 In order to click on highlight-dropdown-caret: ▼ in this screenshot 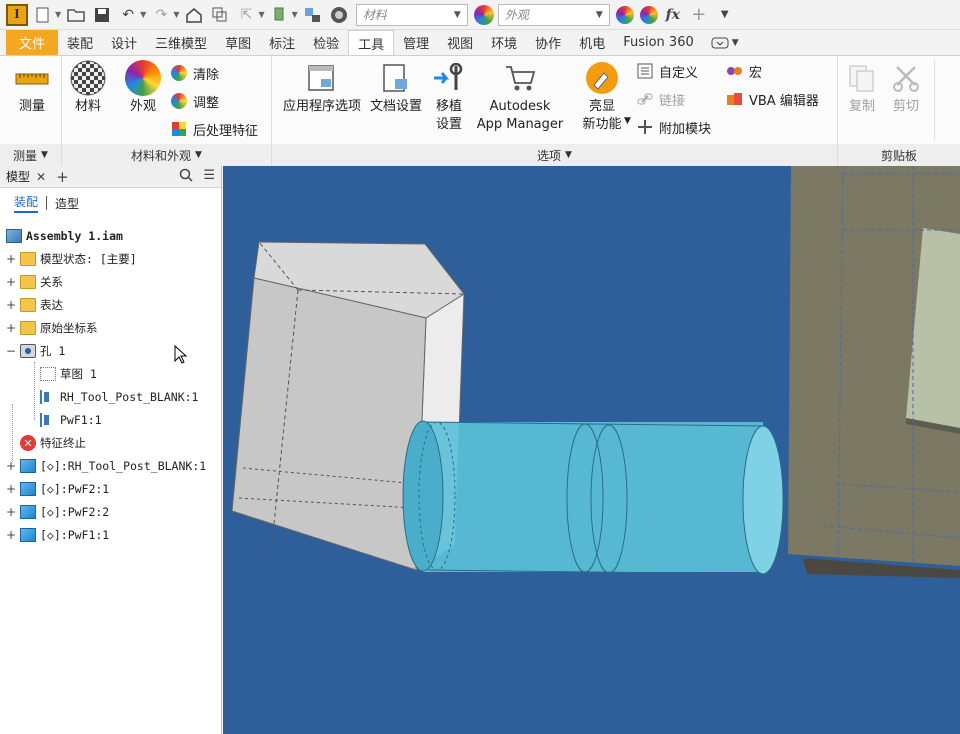, I will do `click(627, 121)`.